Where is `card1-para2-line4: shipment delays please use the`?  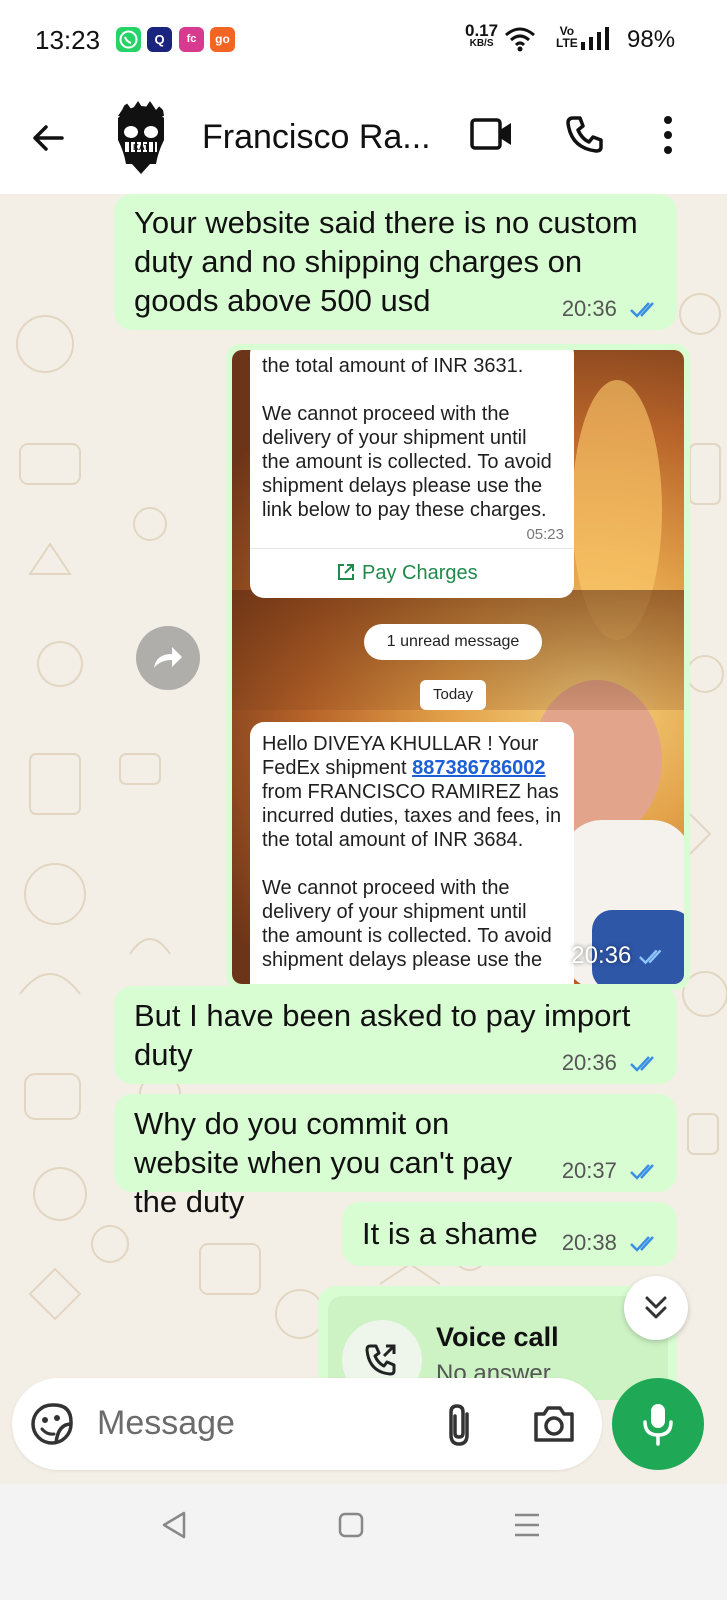
card1-para2-line4: shipment delays please use the is located at coordinates (402, 486).